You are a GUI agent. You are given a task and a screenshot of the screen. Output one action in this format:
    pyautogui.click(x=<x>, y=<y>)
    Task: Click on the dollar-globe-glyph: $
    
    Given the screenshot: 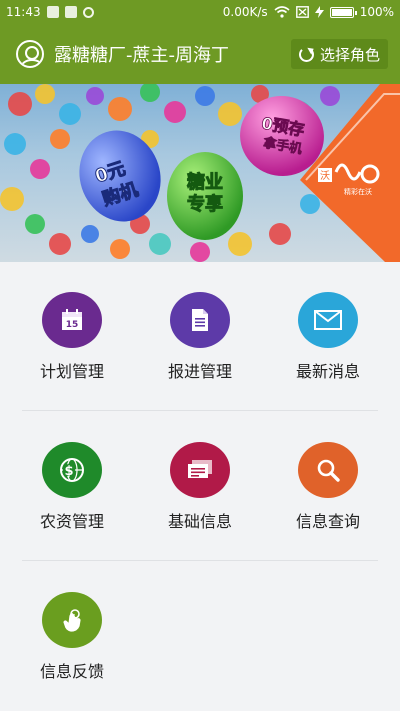 What is the action you would take?
    pyautogui.click(x=72, y=470)
    